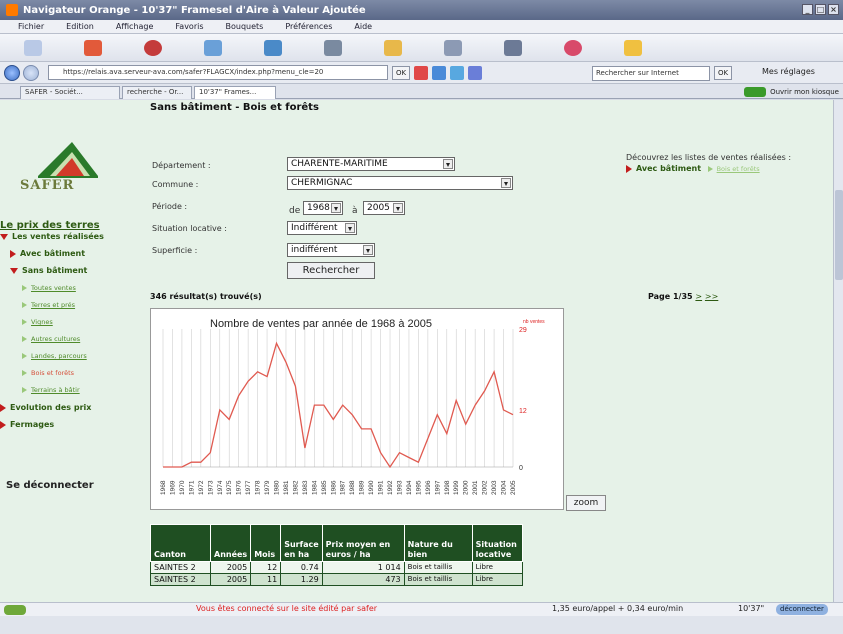  I want to click on chart-xtick-label: 1989, so click(362, 487).